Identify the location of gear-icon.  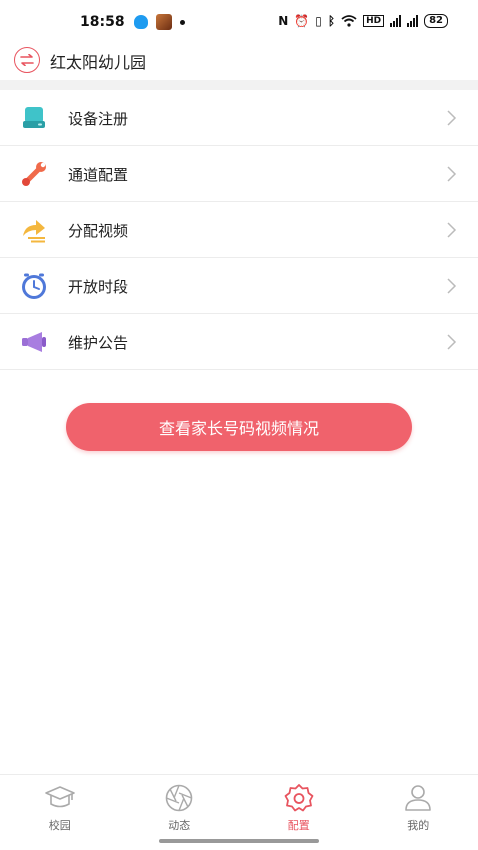
(299, 798).